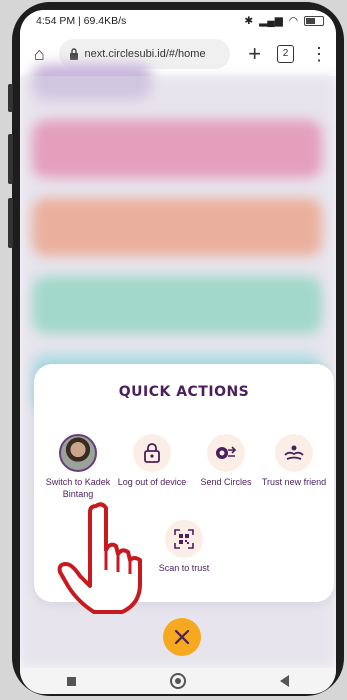  Describe the element at coordinates (184, 392) in the screenshot. I see `panel-title: QUICK ACTIONS` at that location.